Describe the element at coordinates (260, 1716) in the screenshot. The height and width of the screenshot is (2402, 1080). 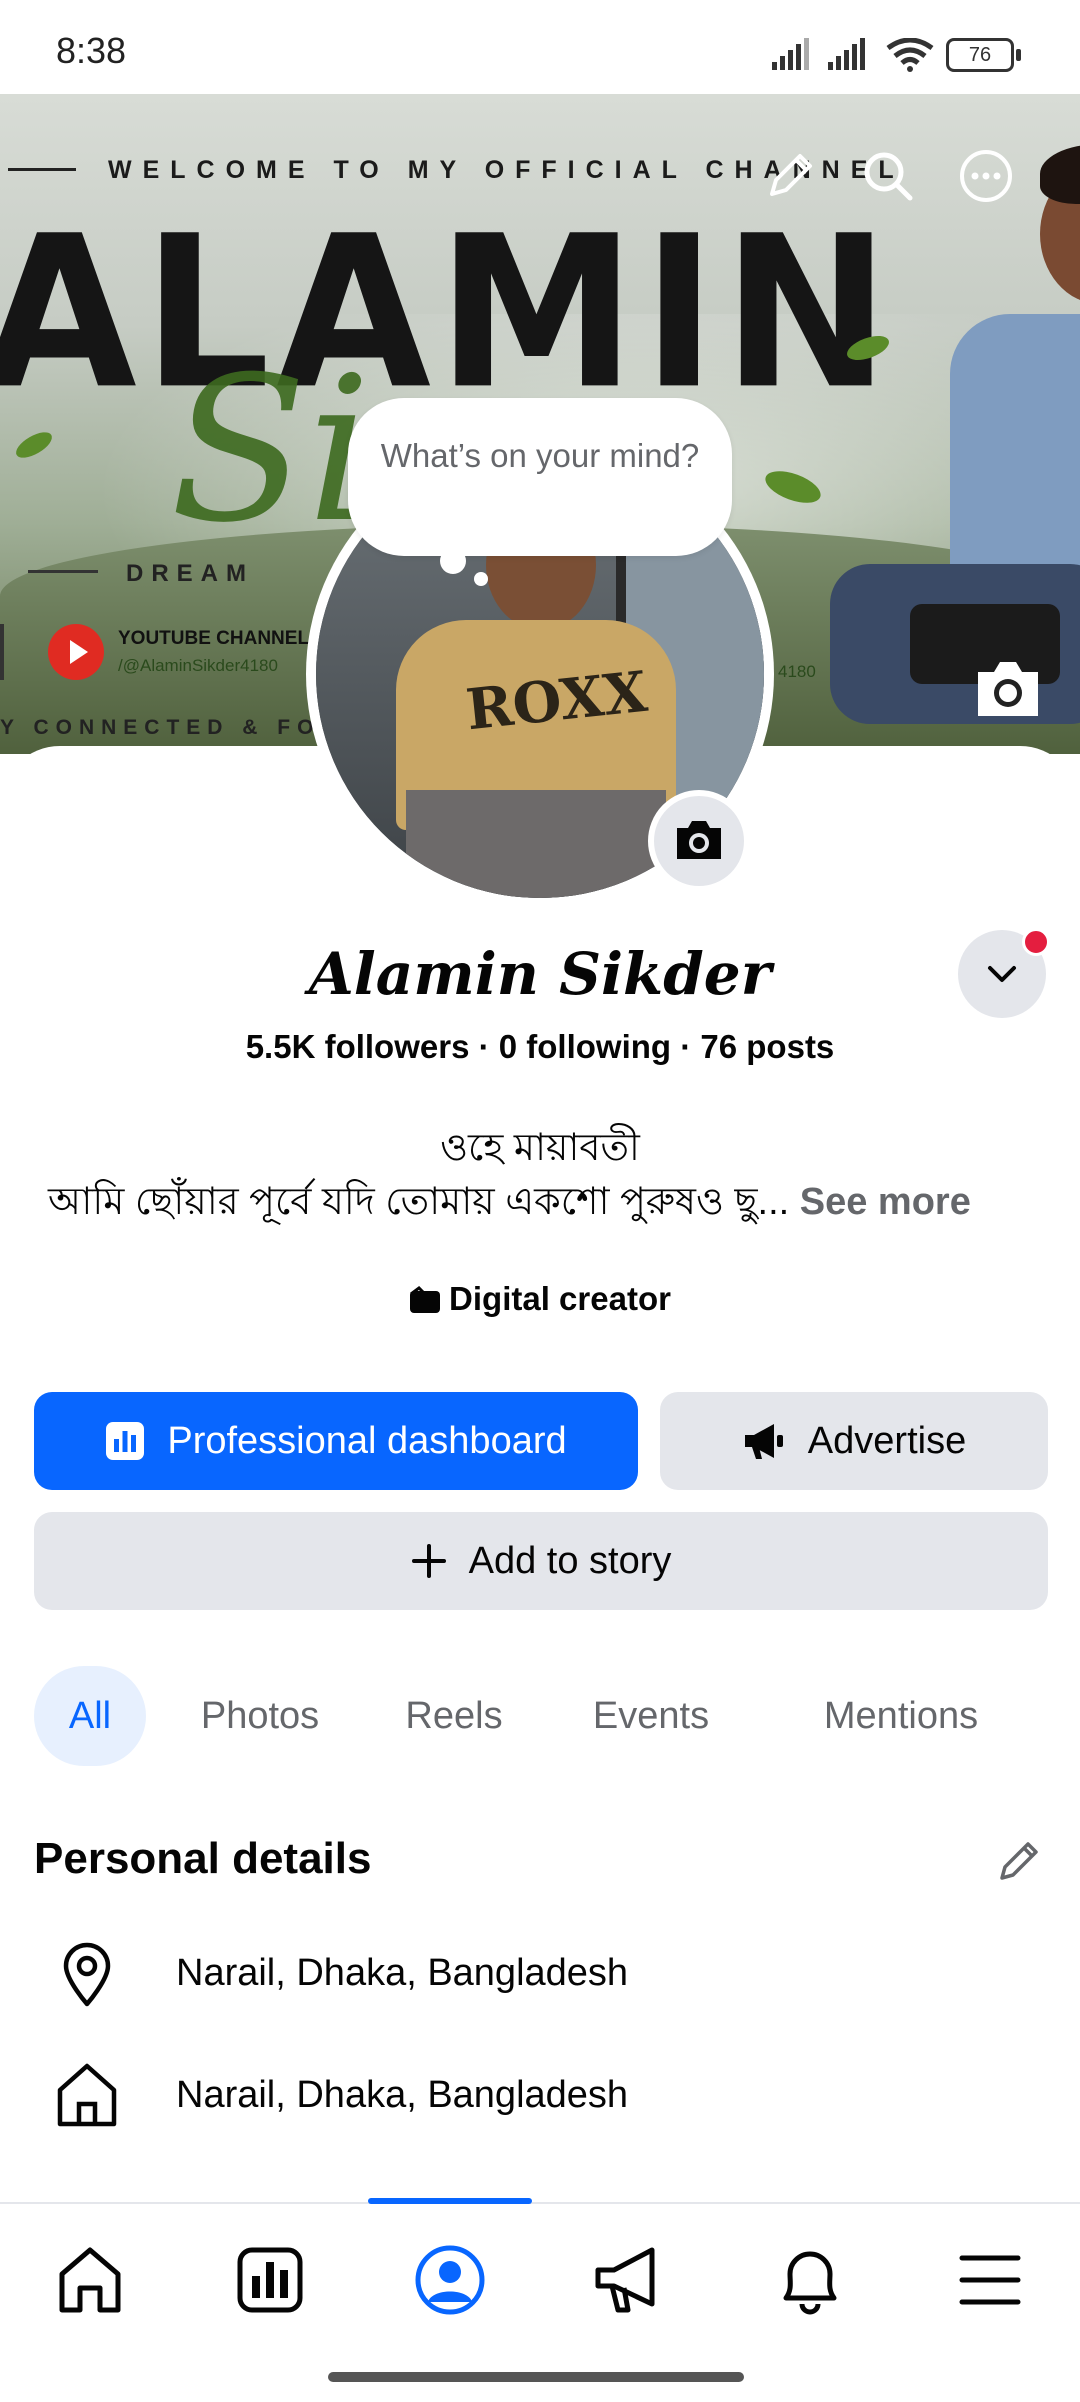
I see `tab-photos: Photos` at that location.